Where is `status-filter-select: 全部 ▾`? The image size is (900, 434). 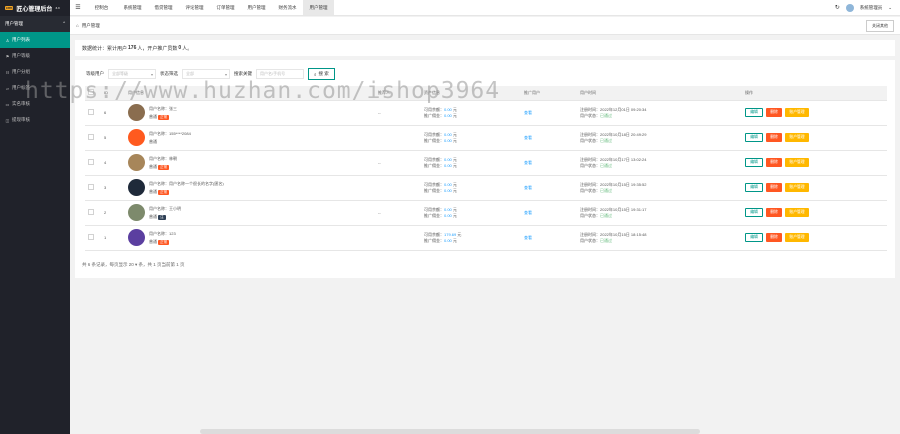 status-filter-select: 全部 ▾ is located at coordinates (206, 74).